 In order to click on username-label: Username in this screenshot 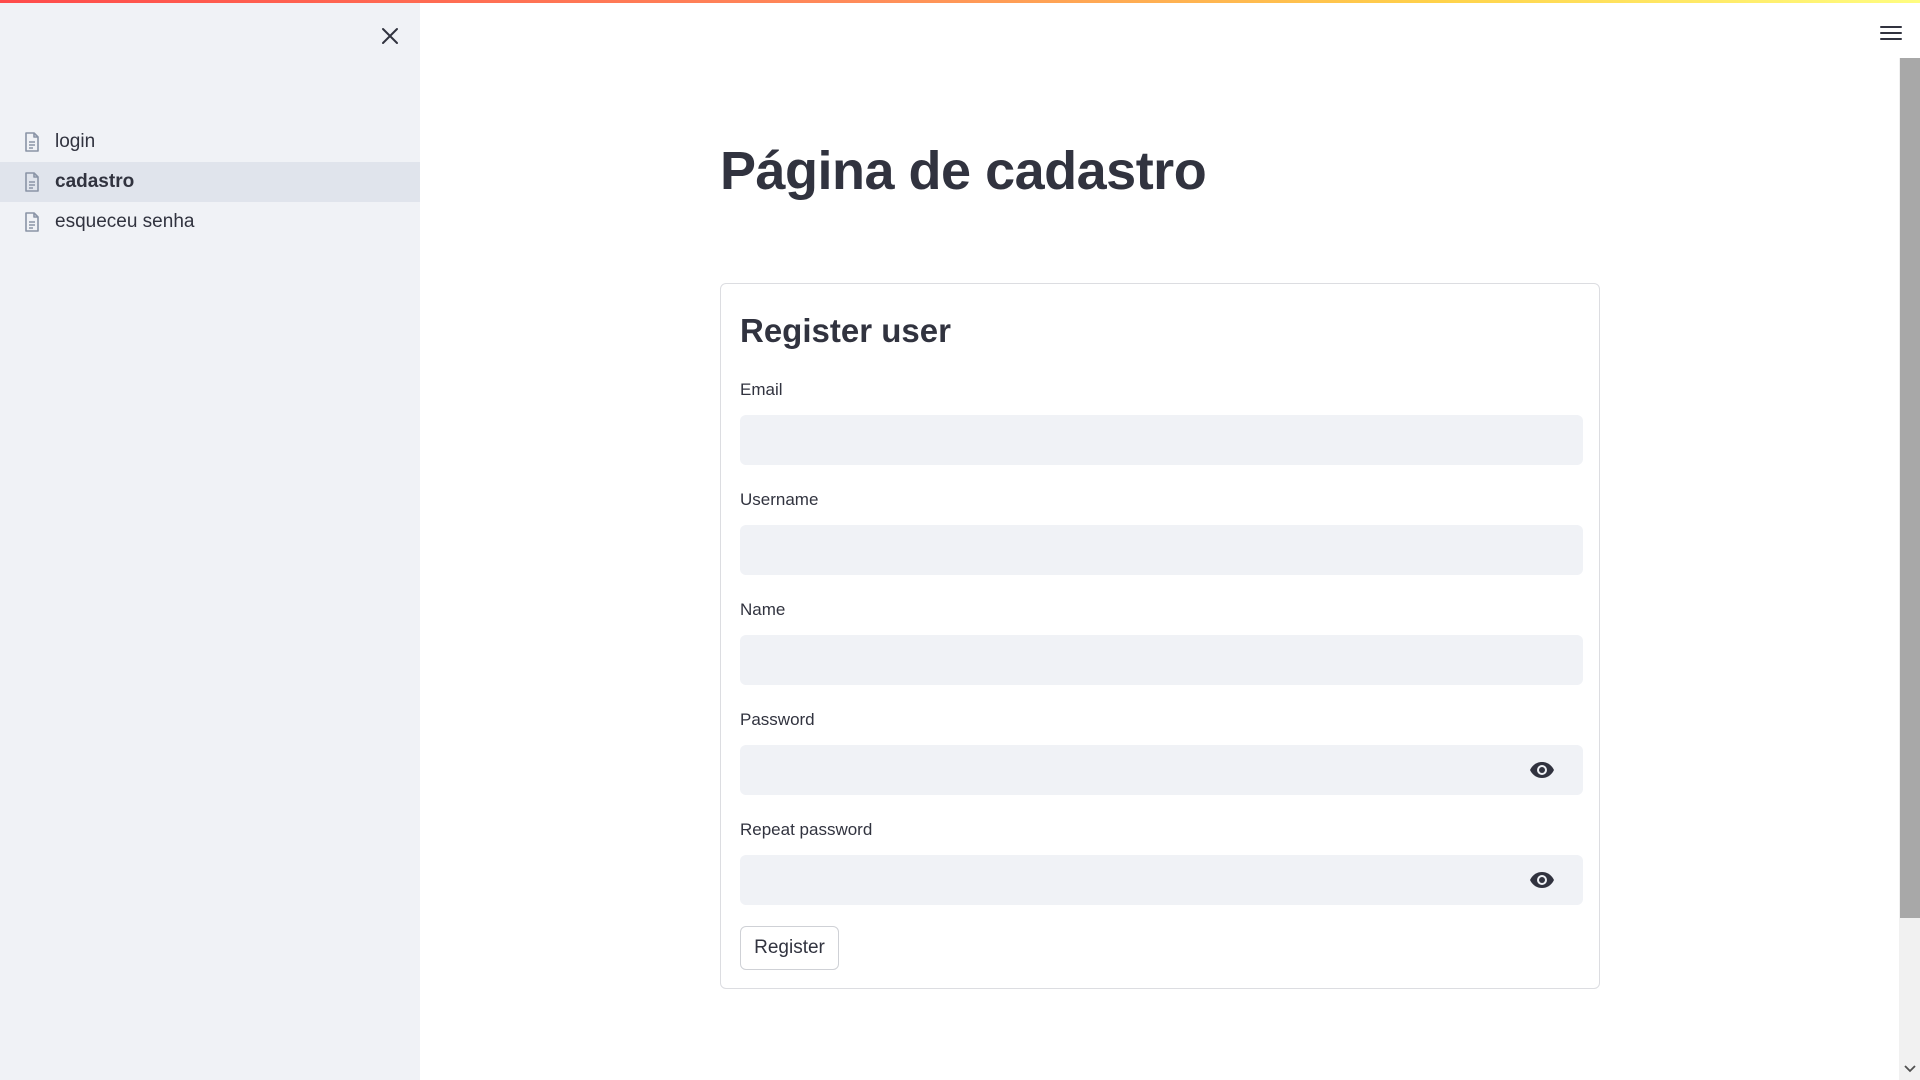, I will do `click(779, 499)`.